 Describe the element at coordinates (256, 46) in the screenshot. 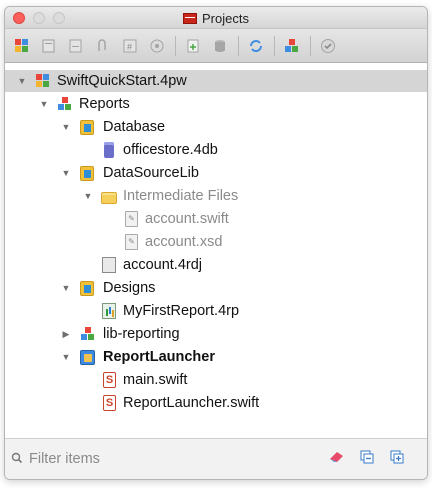

I see `sync-icon` at that location.